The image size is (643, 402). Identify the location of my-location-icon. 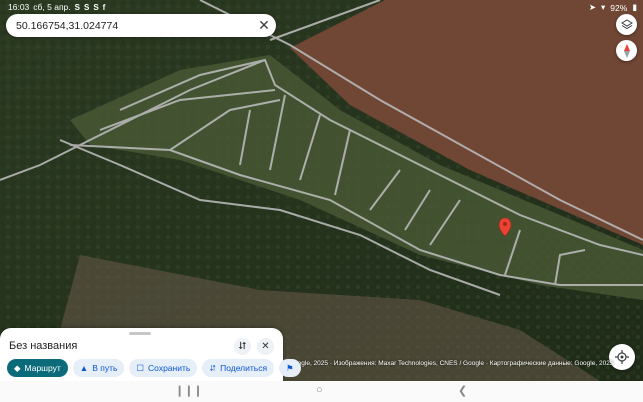
(622, 357).